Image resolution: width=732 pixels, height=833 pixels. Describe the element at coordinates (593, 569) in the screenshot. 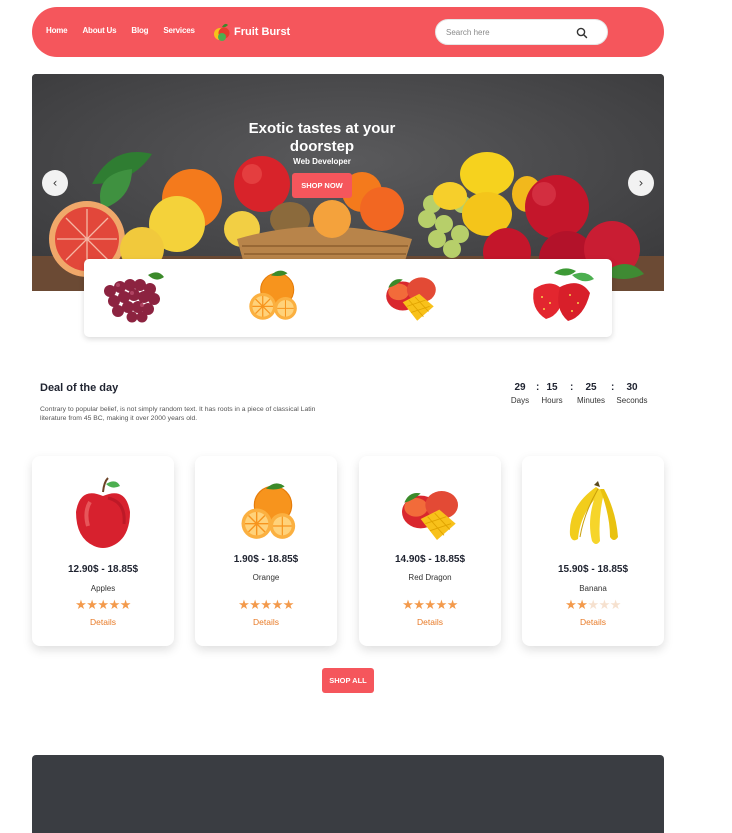

I see `product-price: 15.90$ - 18.85$` at that location.